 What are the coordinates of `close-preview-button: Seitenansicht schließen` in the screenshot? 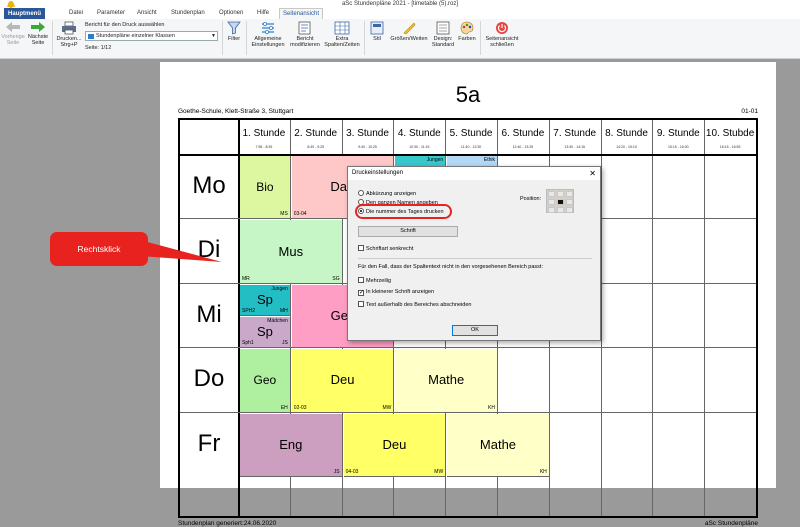 It's located at (502, 34).